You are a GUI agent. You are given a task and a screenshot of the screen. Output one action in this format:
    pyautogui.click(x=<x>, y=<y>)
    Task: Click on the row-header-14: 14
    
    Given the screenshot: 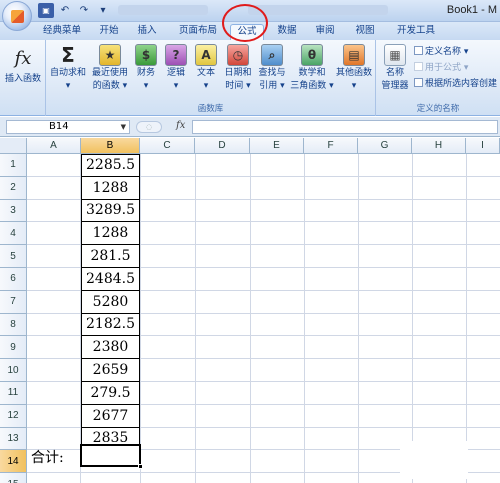 What is the action you would take?
    pyautogui.click(x=13, y=462)
    